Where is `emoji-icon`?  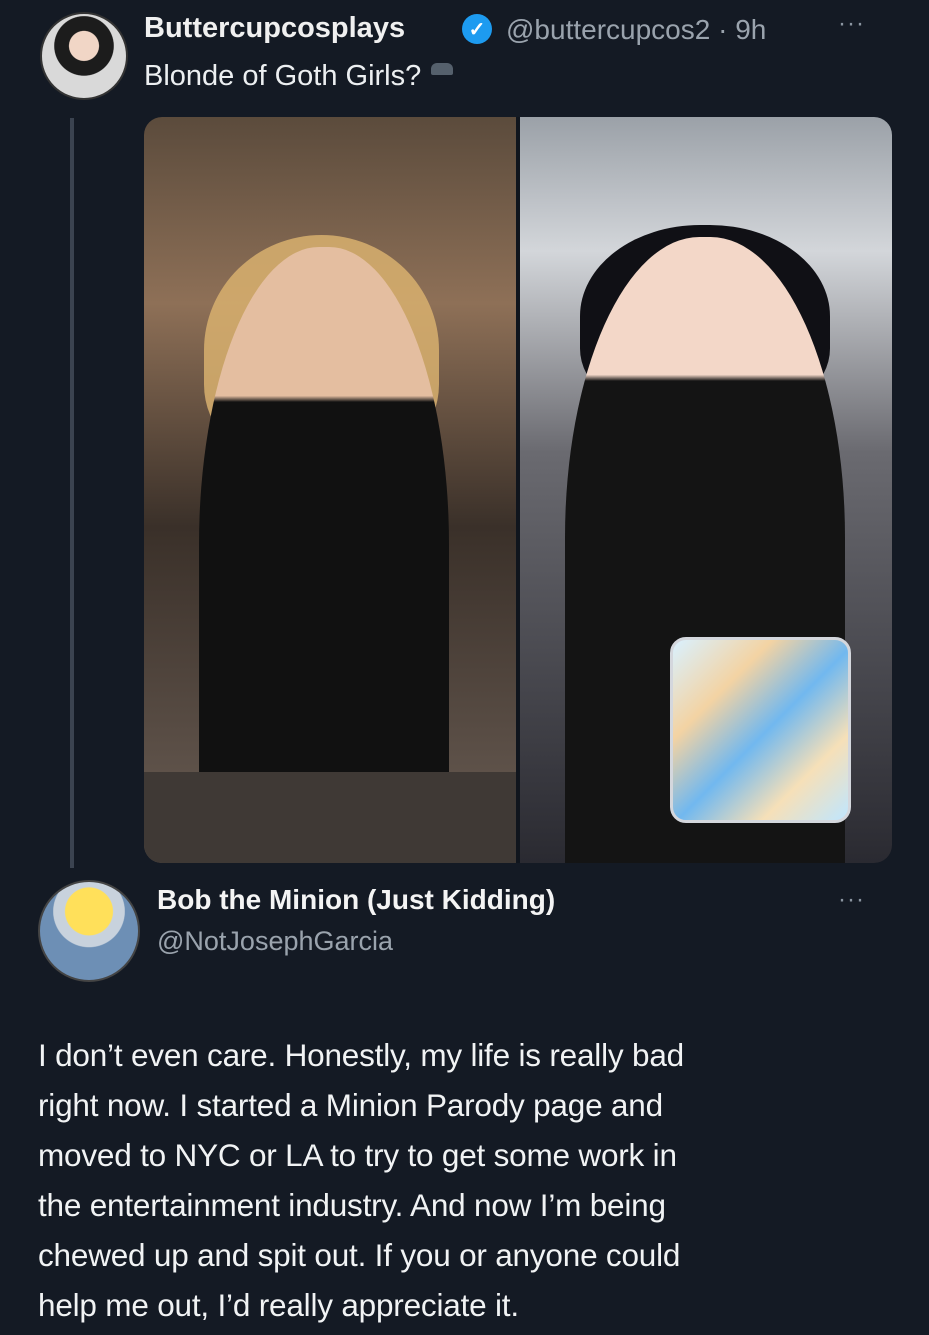 emoji-icon is located at coordinates (442, 69).